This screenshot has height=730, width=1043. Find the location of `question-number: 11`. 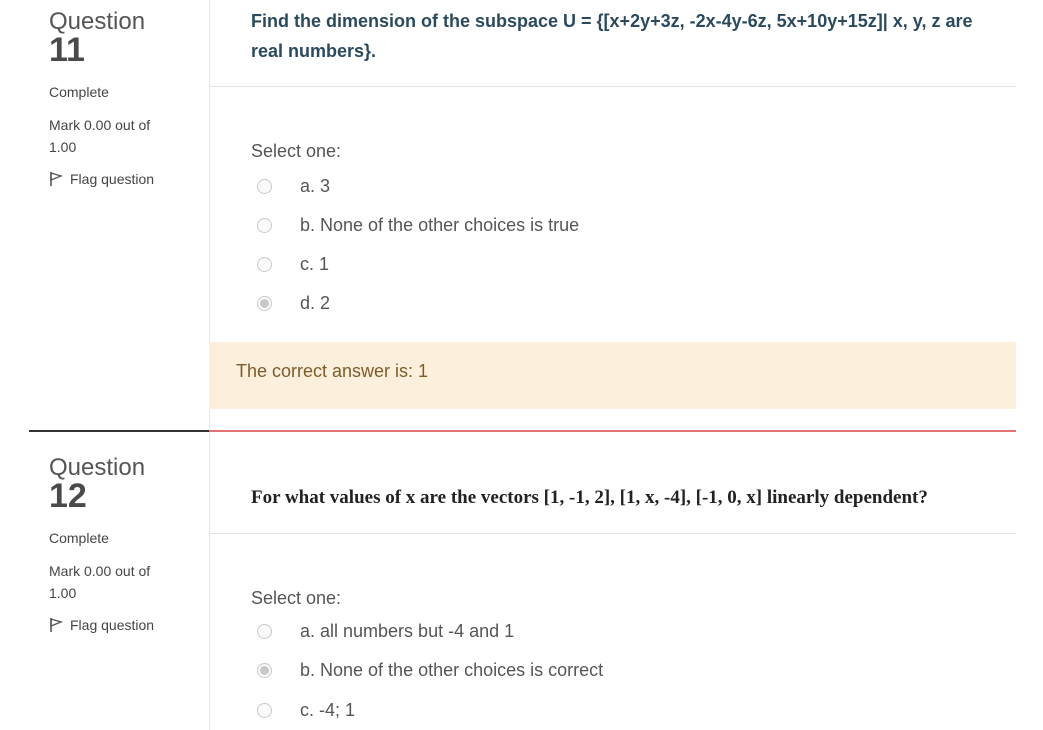

question-number: 11 is located at coordinates (67, 50).